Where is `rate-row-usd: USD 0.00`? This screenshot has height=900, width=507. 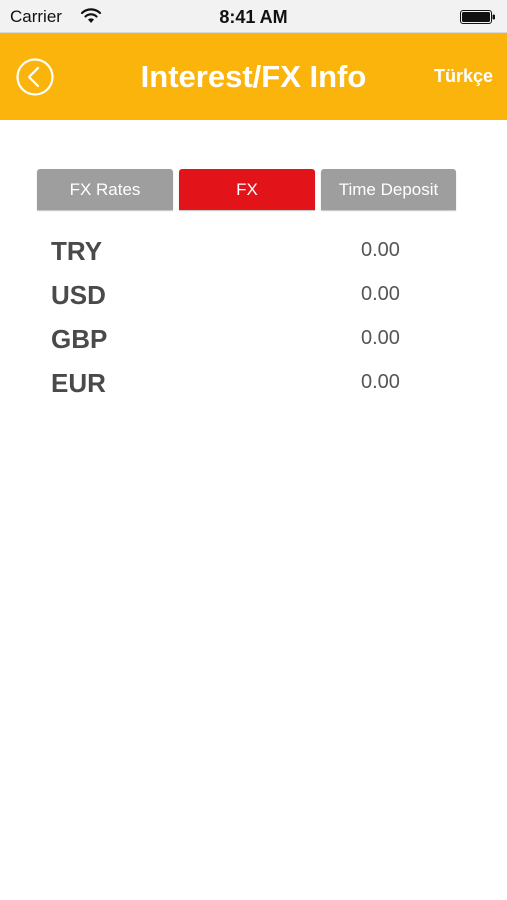 rate-row-usd: USD 0.00 is located at coordinates (254, 300).